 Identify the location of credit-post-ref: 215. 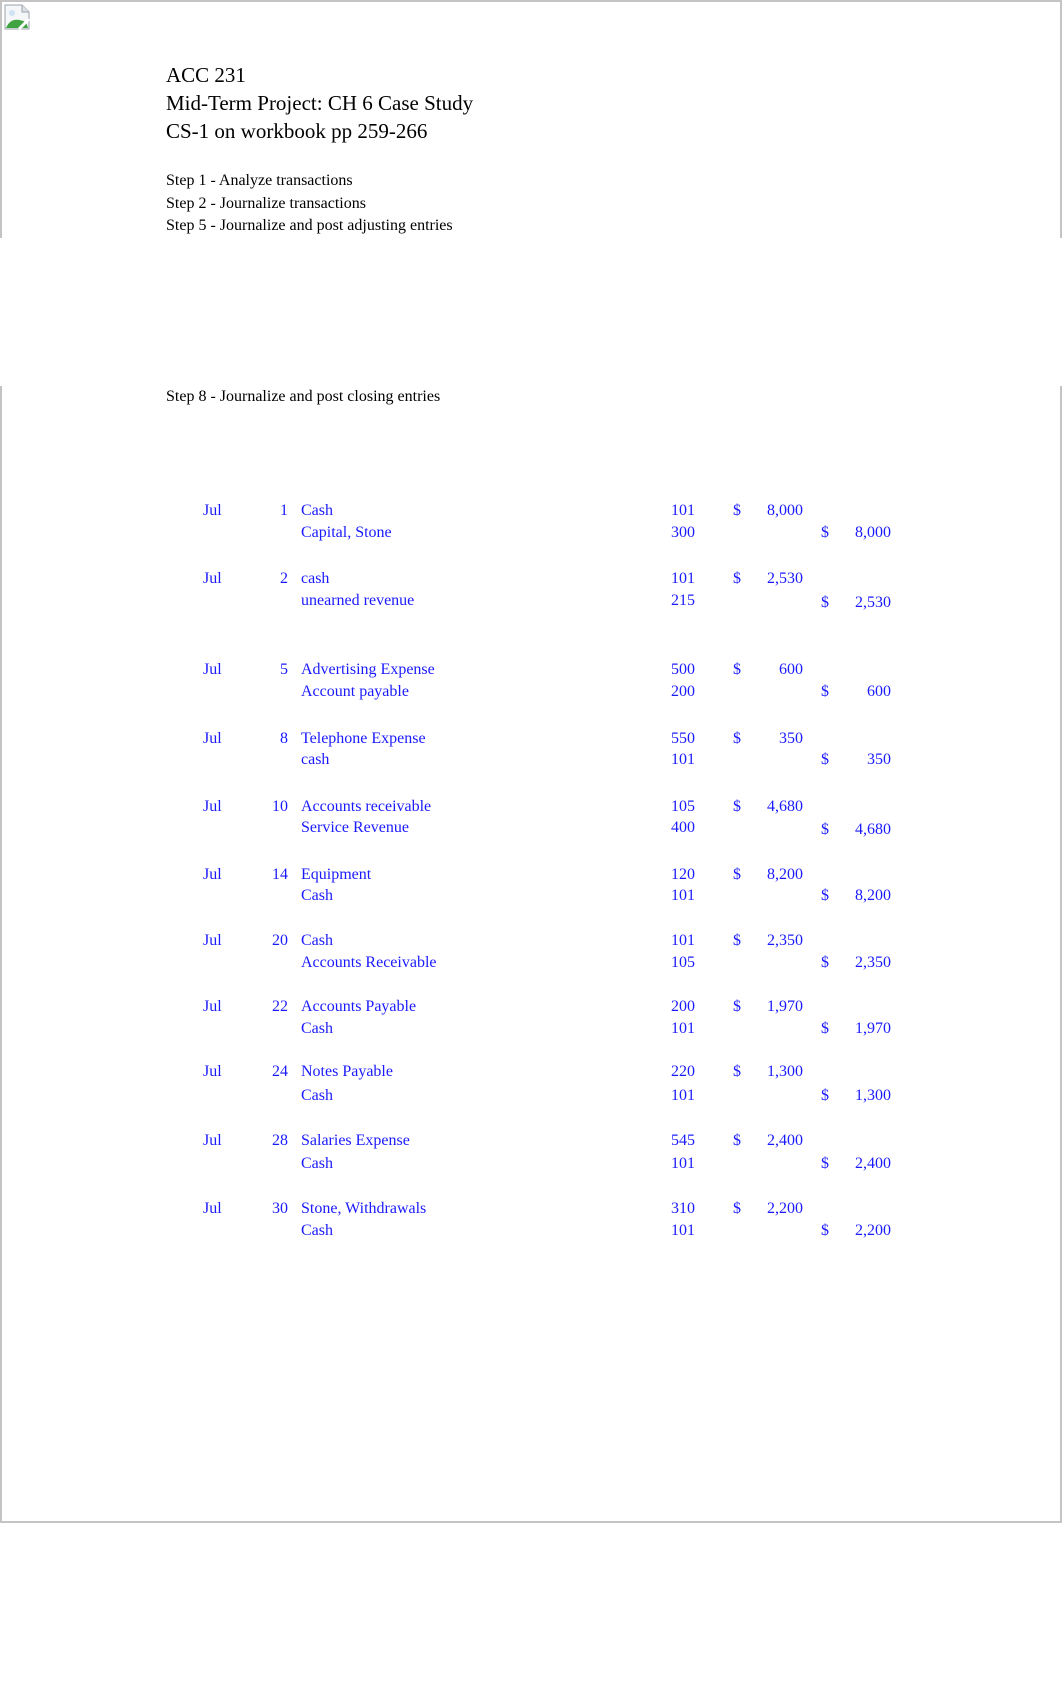
(683, 600).